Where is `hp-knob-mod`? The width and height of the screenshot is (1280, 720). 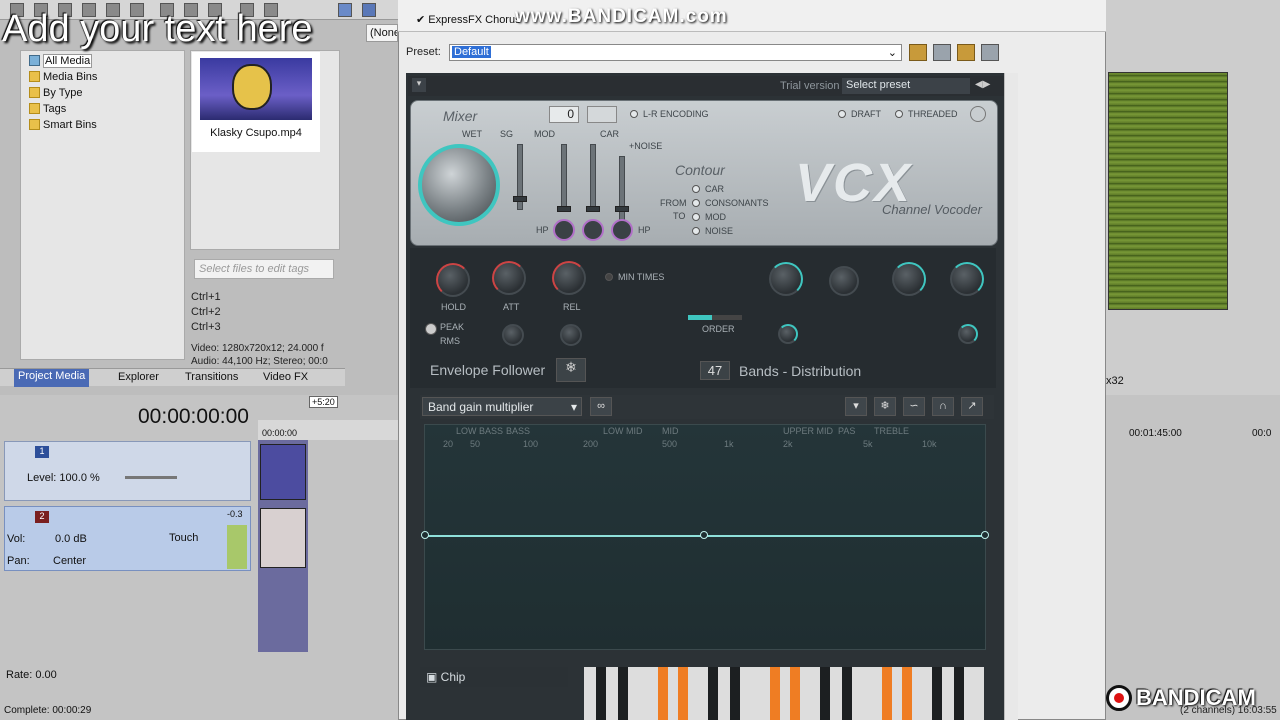 hp-knob-mod is located at coordinates (564, 230).